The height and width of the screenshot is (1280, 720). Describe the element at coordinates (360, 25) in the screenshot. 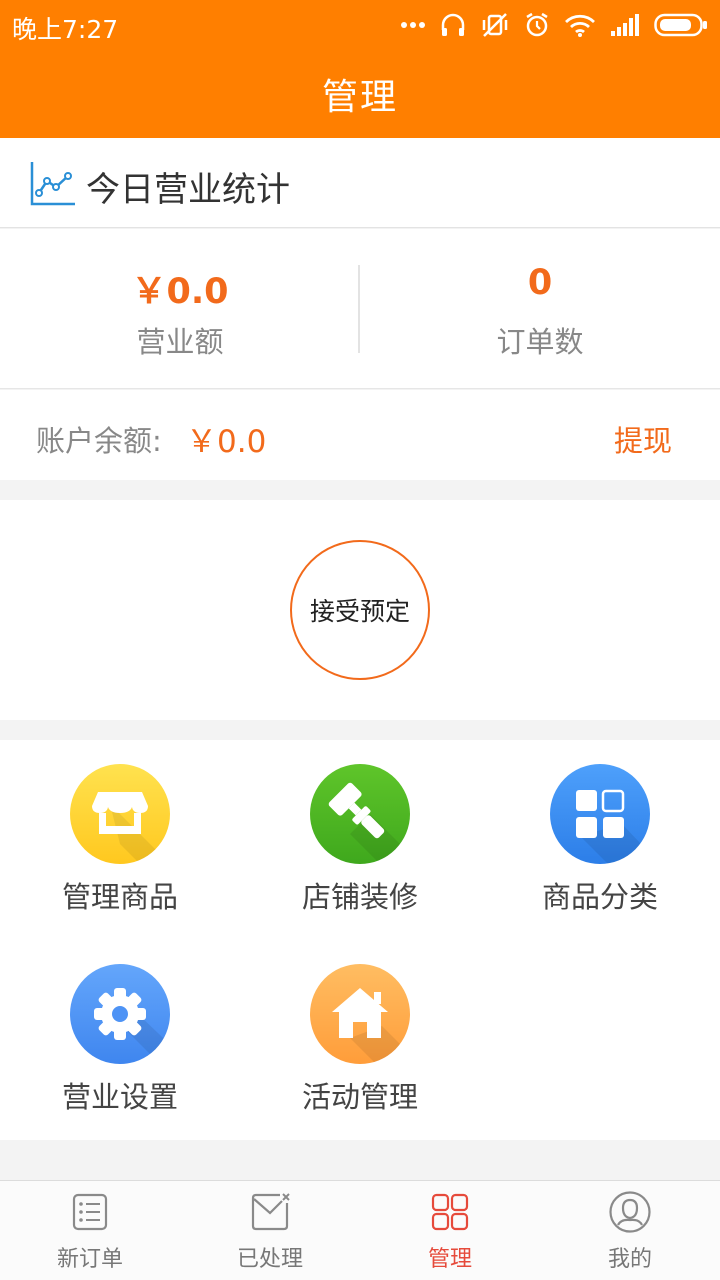

I see `status-bar: 晚上7:27` at that location.